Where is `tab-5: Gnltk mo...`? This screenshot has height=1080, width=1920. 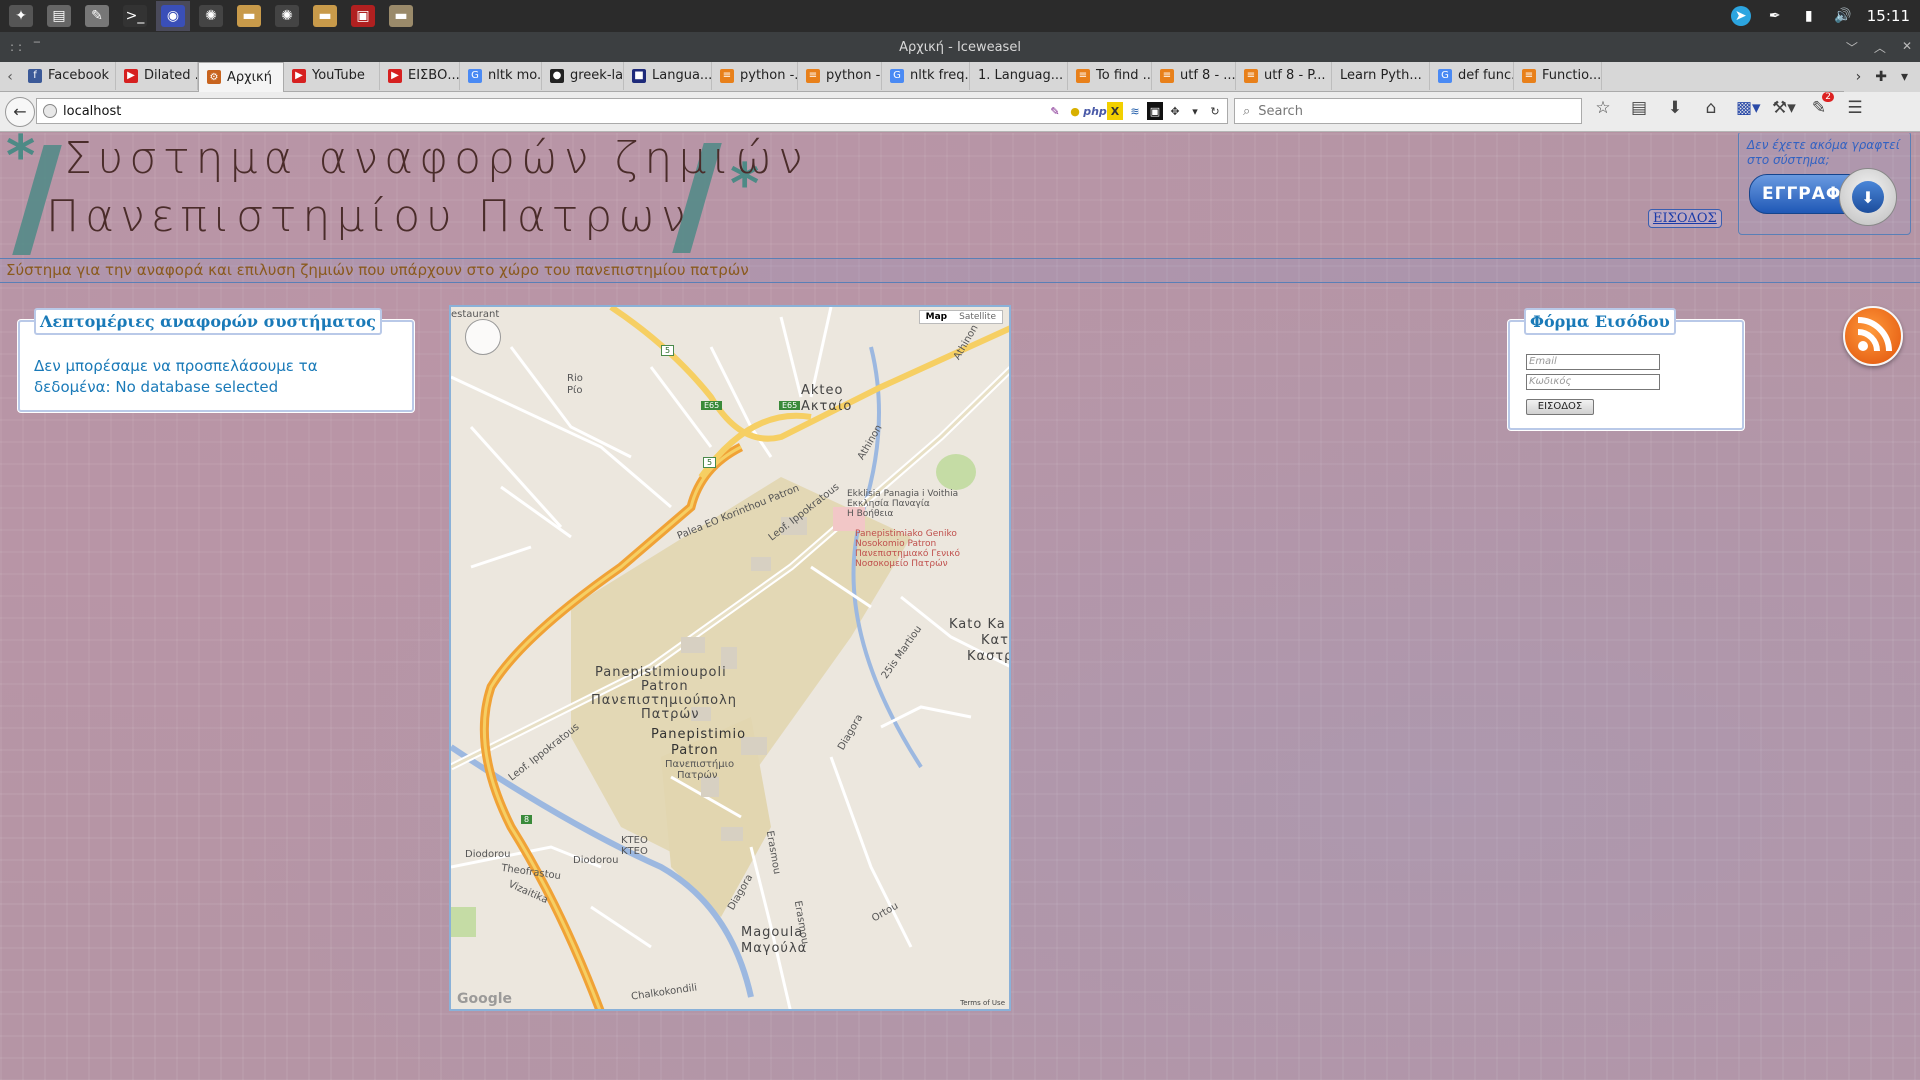
tab-5: Gnltk mo... is located at coordinates (501, 75).